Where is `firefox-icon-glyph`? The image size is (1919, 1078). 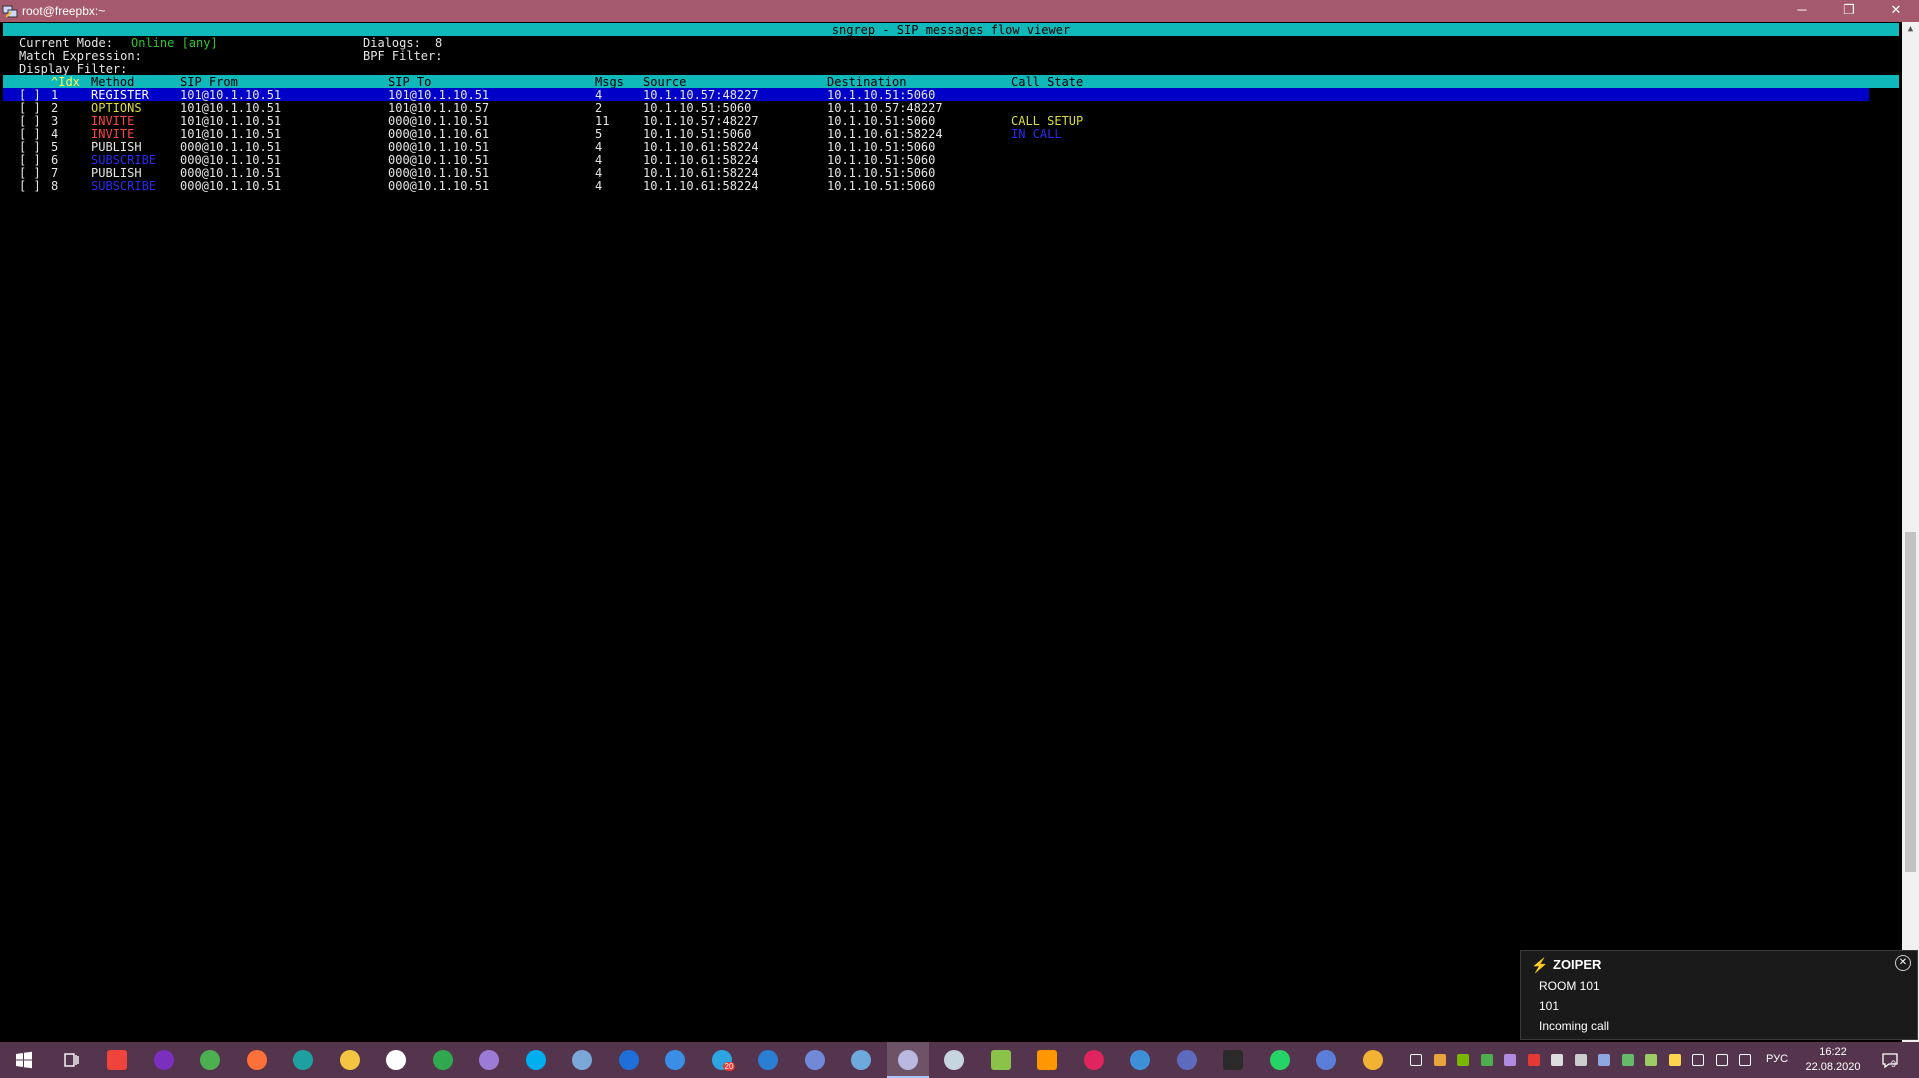 firefox-icon-glyph is located at coordinates (256, 1060).